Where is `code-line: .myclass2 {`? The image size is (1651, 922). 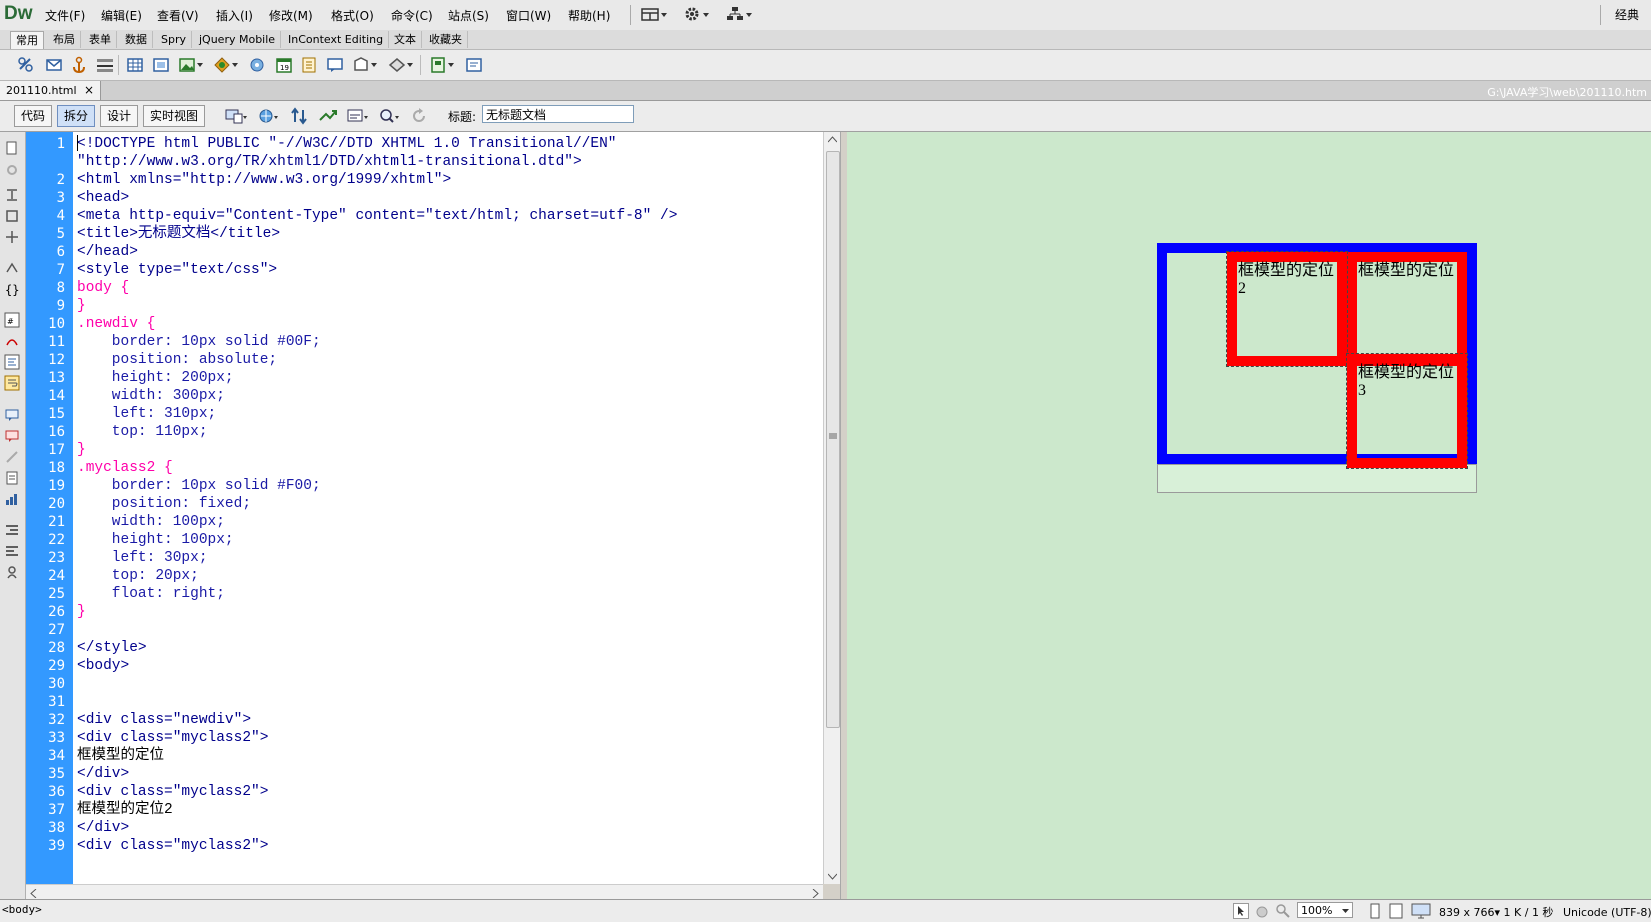 code-line: .myclass2 { is located at coordinates (125, 468).